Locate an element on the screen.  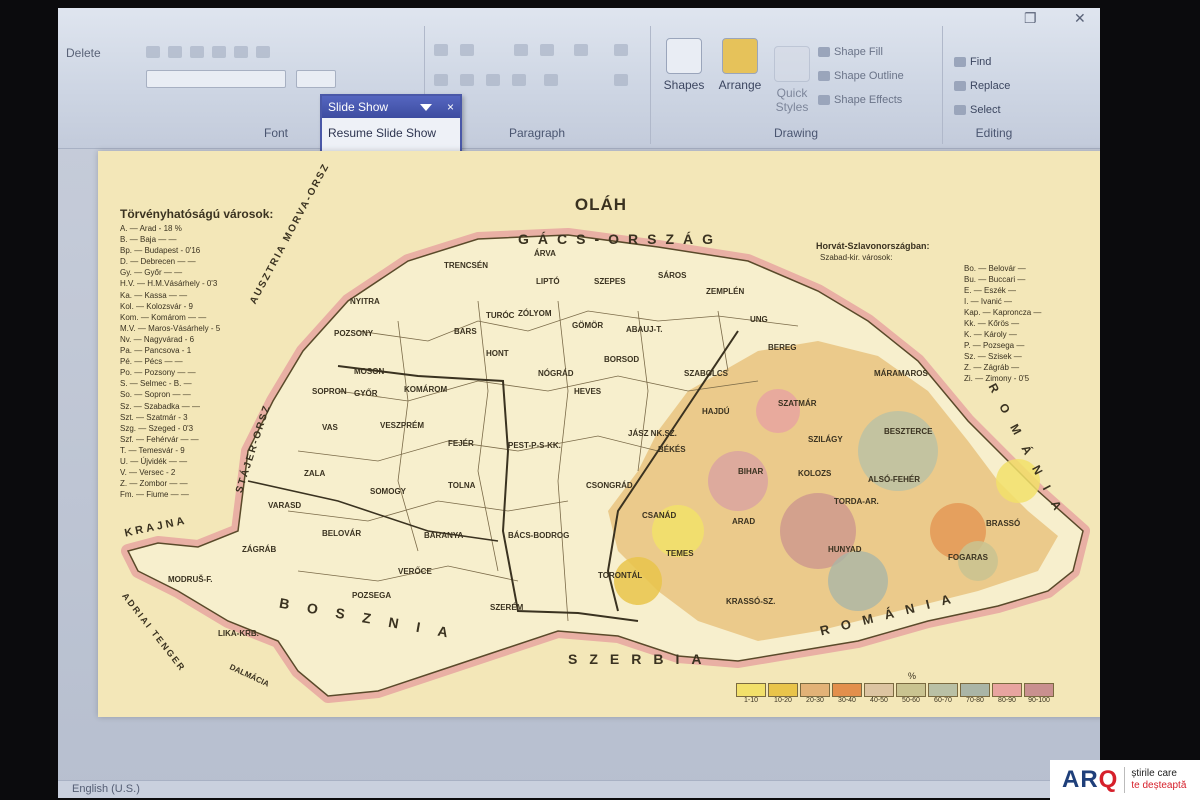
county-label: BELOVÁR is located at coordinates (342, 533).